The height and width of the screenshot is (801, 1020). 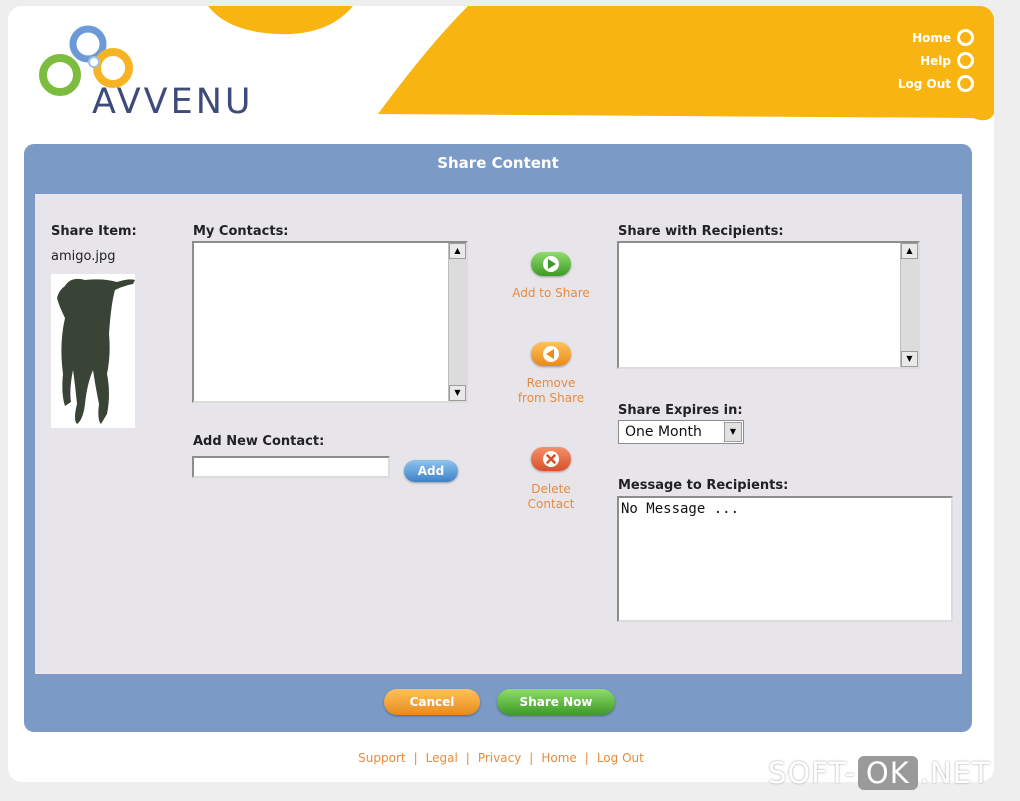 What do you see at coordinates (431, 471) in the screenshot?
I see `add-contact-button: Add` at bounding box center [431, 471].